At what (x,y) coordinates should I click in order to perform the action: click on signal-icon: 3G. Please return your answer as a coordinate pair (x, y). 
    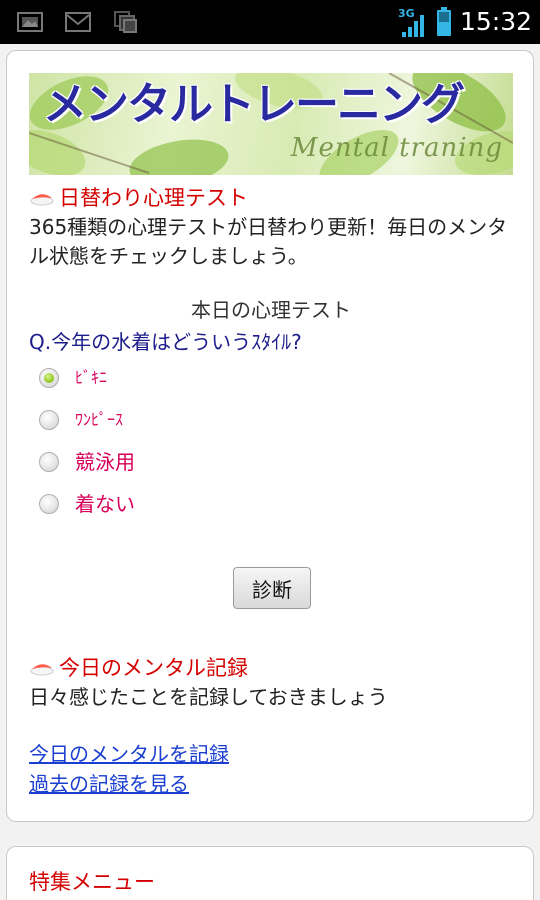
    Looking at the image, I should click on (411, 22).